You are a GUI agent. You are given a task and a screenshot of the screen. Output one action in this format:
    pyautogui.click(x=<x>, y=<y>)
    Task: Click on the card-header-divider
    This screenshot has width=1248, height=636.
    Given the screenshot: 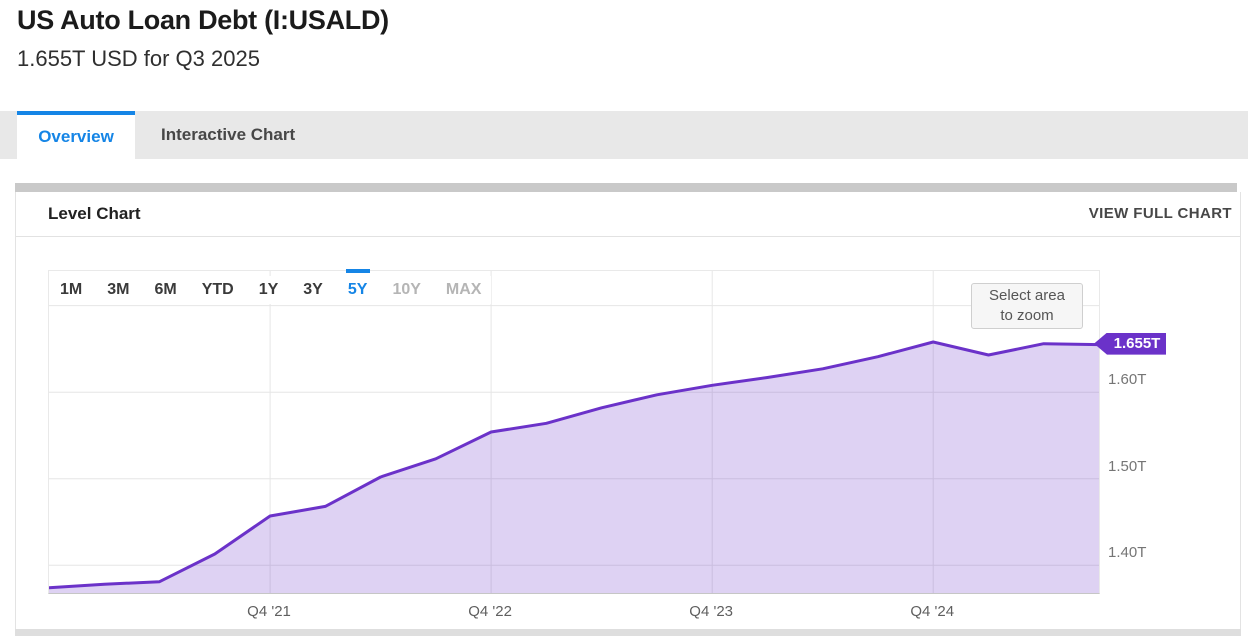 What is the action you would take?
    pyautogui.click(x=628, y=236)
    